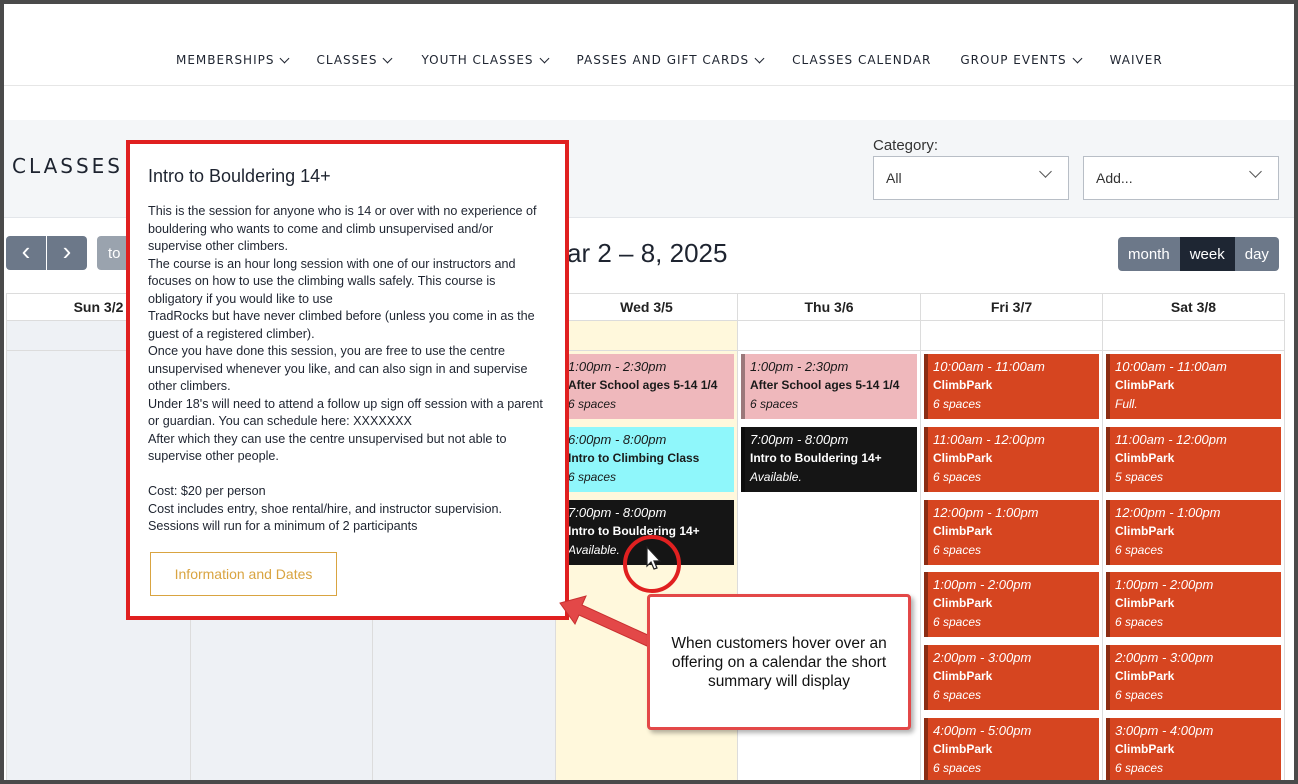  What do you see at coordinates (906, 145) in the screenshot?
I see `category-label: Category:` at bounding box center [906, 145].